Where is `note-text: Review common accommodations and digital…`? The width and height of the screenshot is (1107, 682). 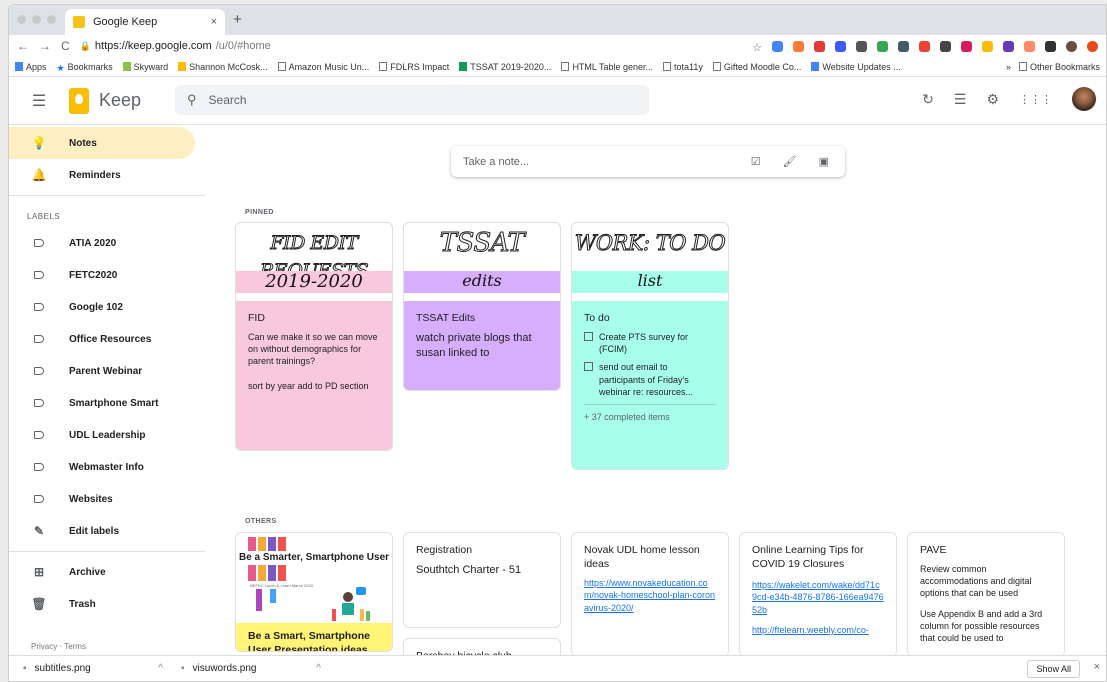
note-text: Review common accommodations and digital… is located at coordinates (976, 581).